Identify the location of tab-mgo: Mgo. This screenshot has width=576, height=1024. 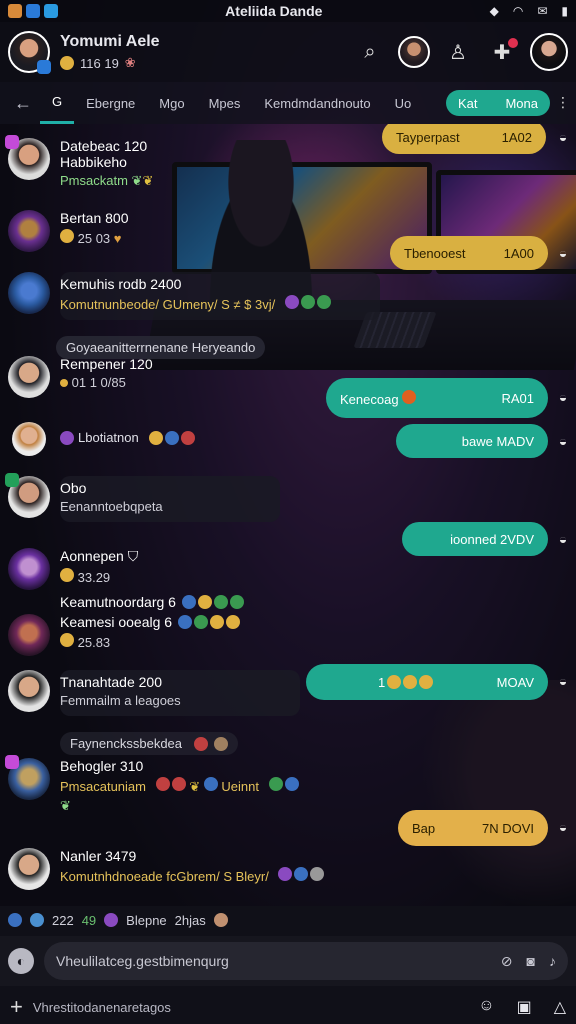
(171, 103).